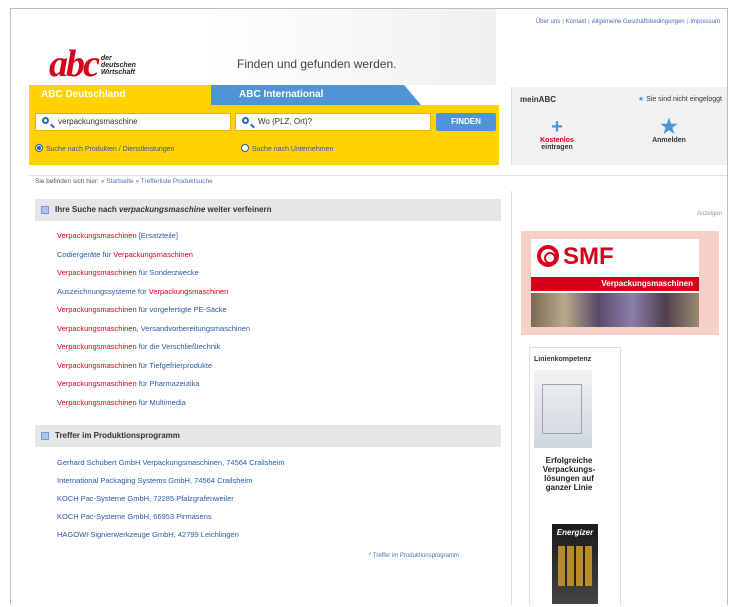 The image size is (738, 607). What do you see at coordinates (125, 254) in the screenshot?
I see `refine-item: Codiergeräte für Verpackungsmaschinen` at bounding box center [125, 254].